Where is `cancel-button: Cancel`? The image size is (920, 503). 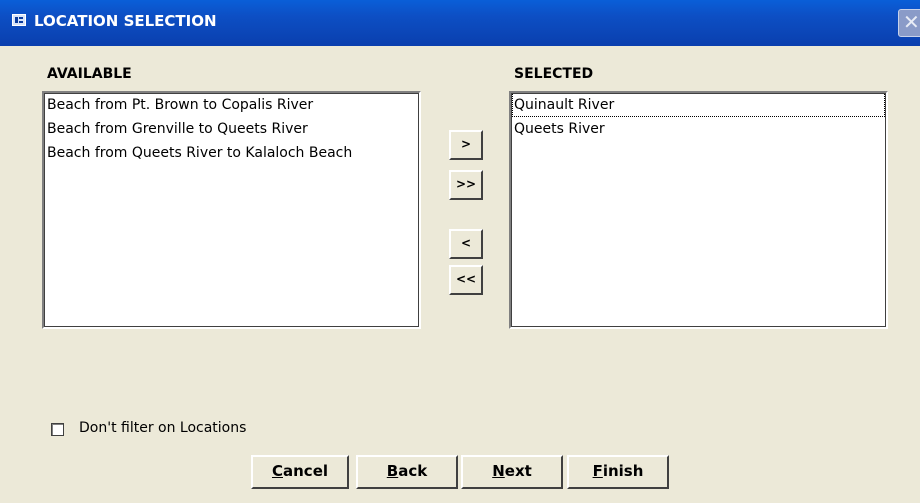
cancel-button: Cancel is located at coordinates (300, 472).